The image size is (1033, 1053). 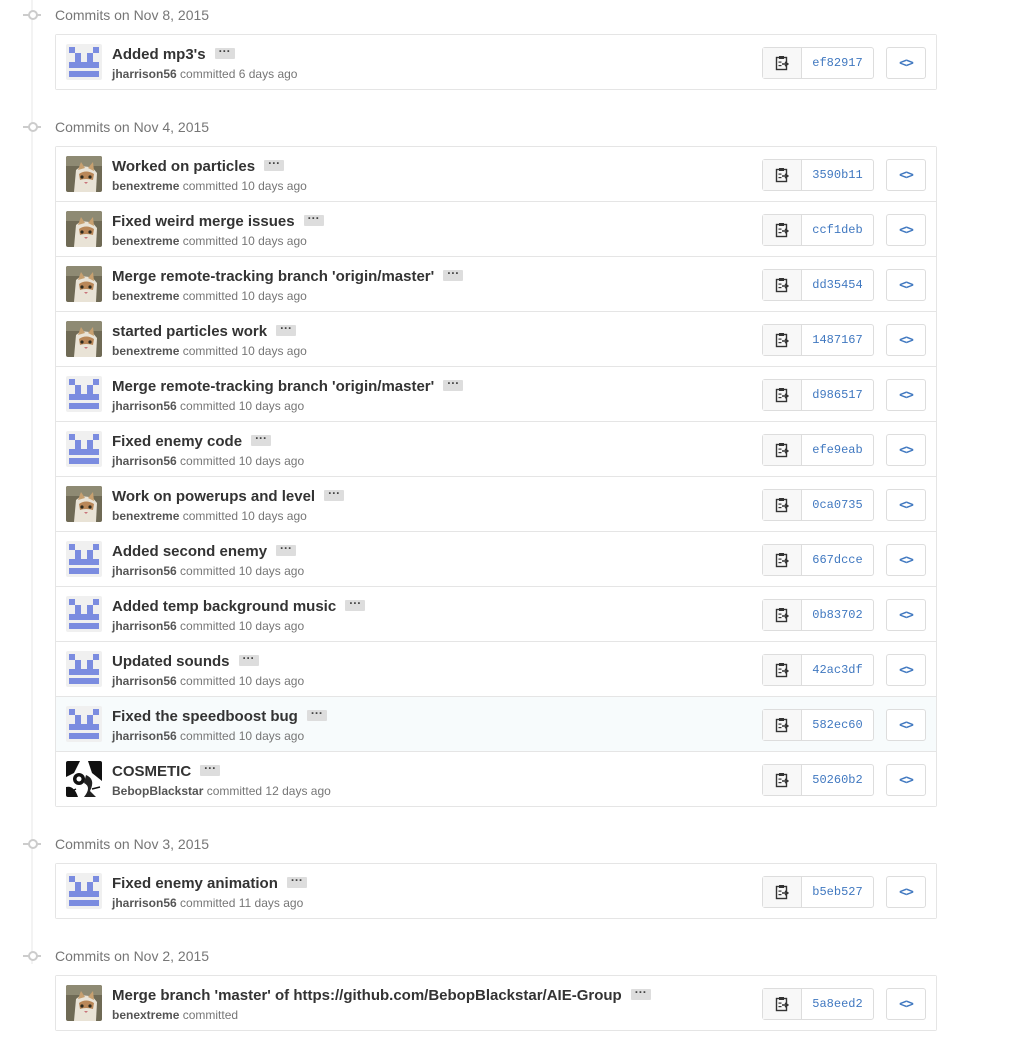 I want to click on commit-message-link: started particles work, so click(x=189, y=331).